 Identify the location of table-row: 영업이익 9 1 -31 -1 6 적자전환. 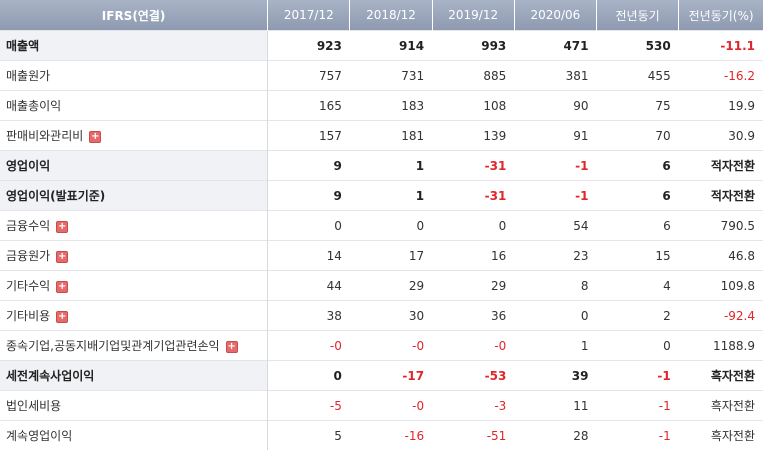
(381, 165).